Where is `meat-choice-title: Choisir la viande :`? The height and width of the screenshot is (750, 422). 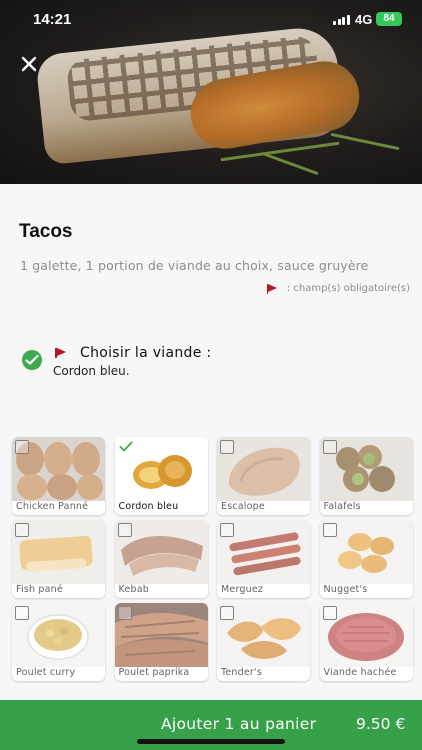
meat-choice-title: Choisir la viande : is located at coordinates (146, 353).